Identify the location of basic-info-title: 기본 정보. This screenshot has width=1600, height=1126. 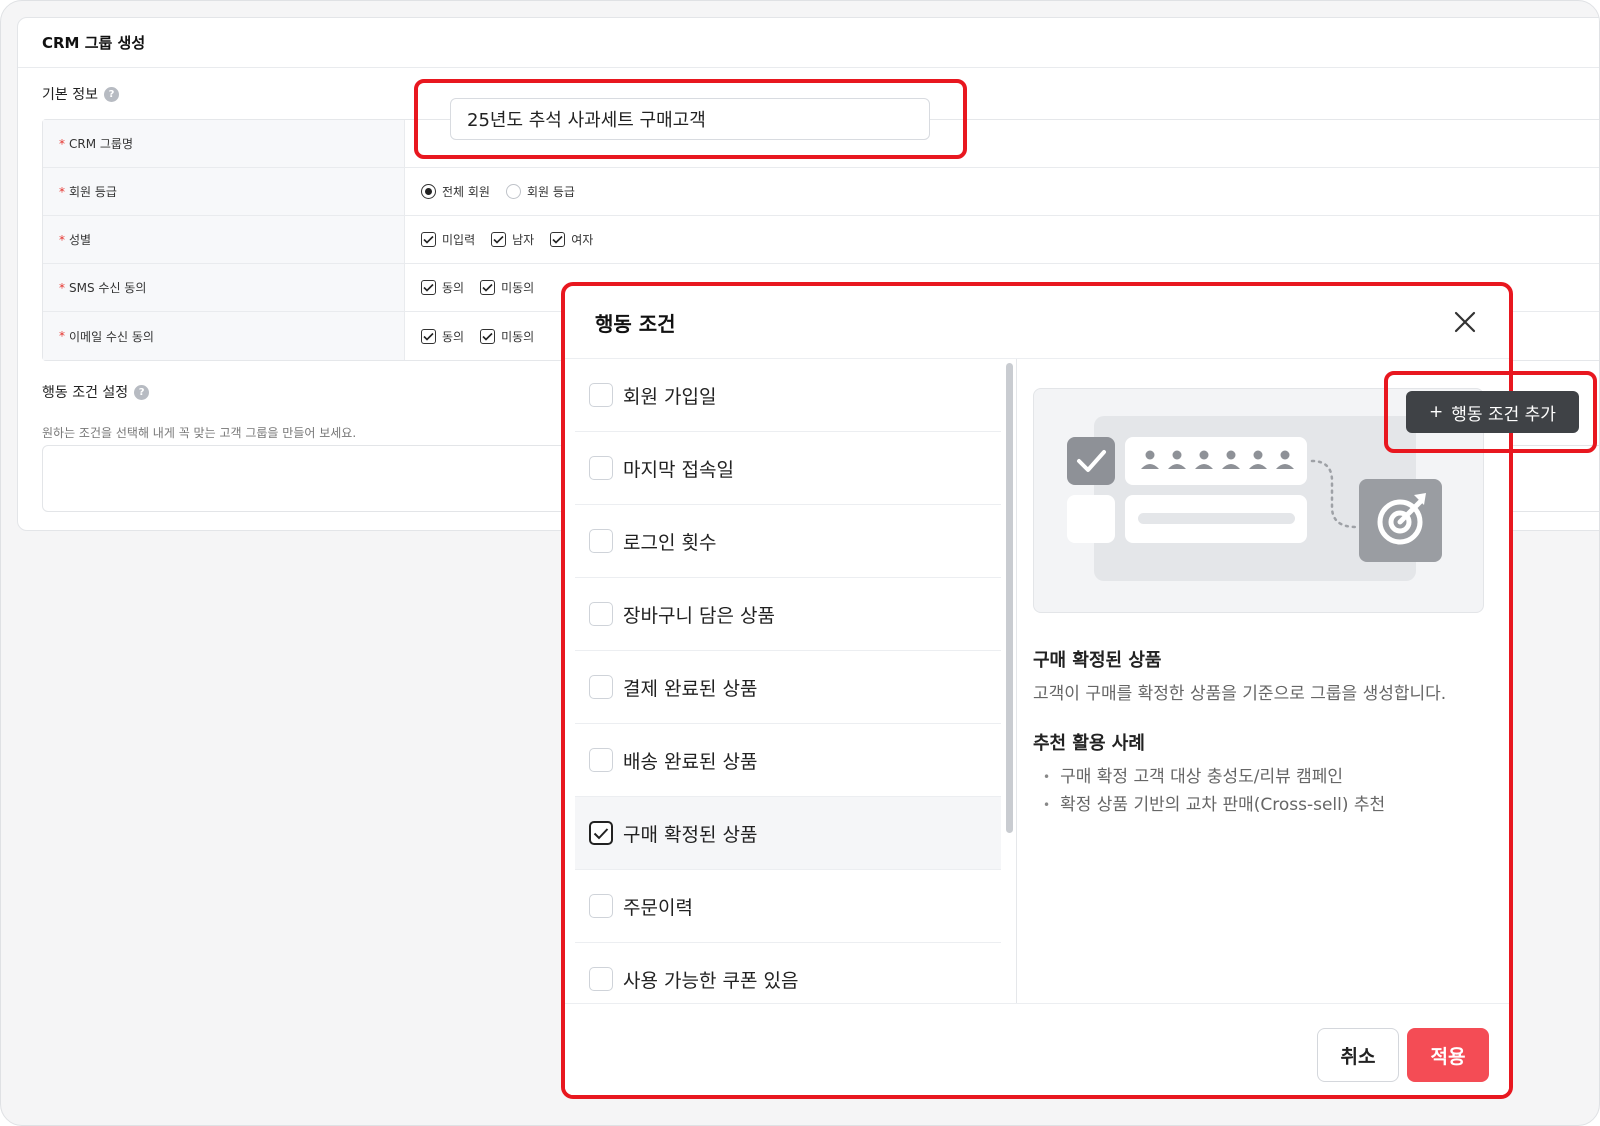
(70, 95).